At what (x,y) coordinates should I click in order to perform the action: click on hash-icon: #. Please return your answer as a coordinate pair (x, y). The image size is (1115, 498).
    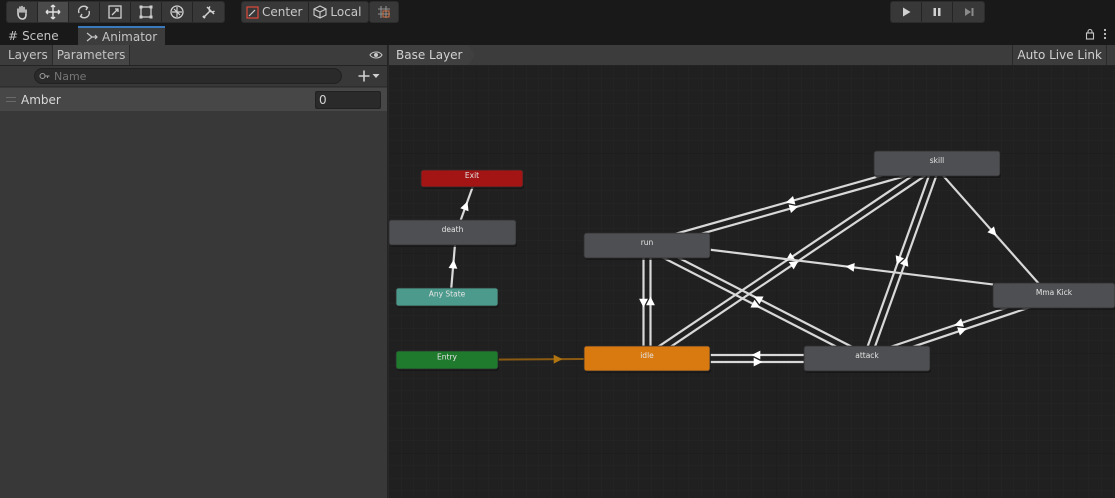
    Looking at the image, I should click on (13, 35).